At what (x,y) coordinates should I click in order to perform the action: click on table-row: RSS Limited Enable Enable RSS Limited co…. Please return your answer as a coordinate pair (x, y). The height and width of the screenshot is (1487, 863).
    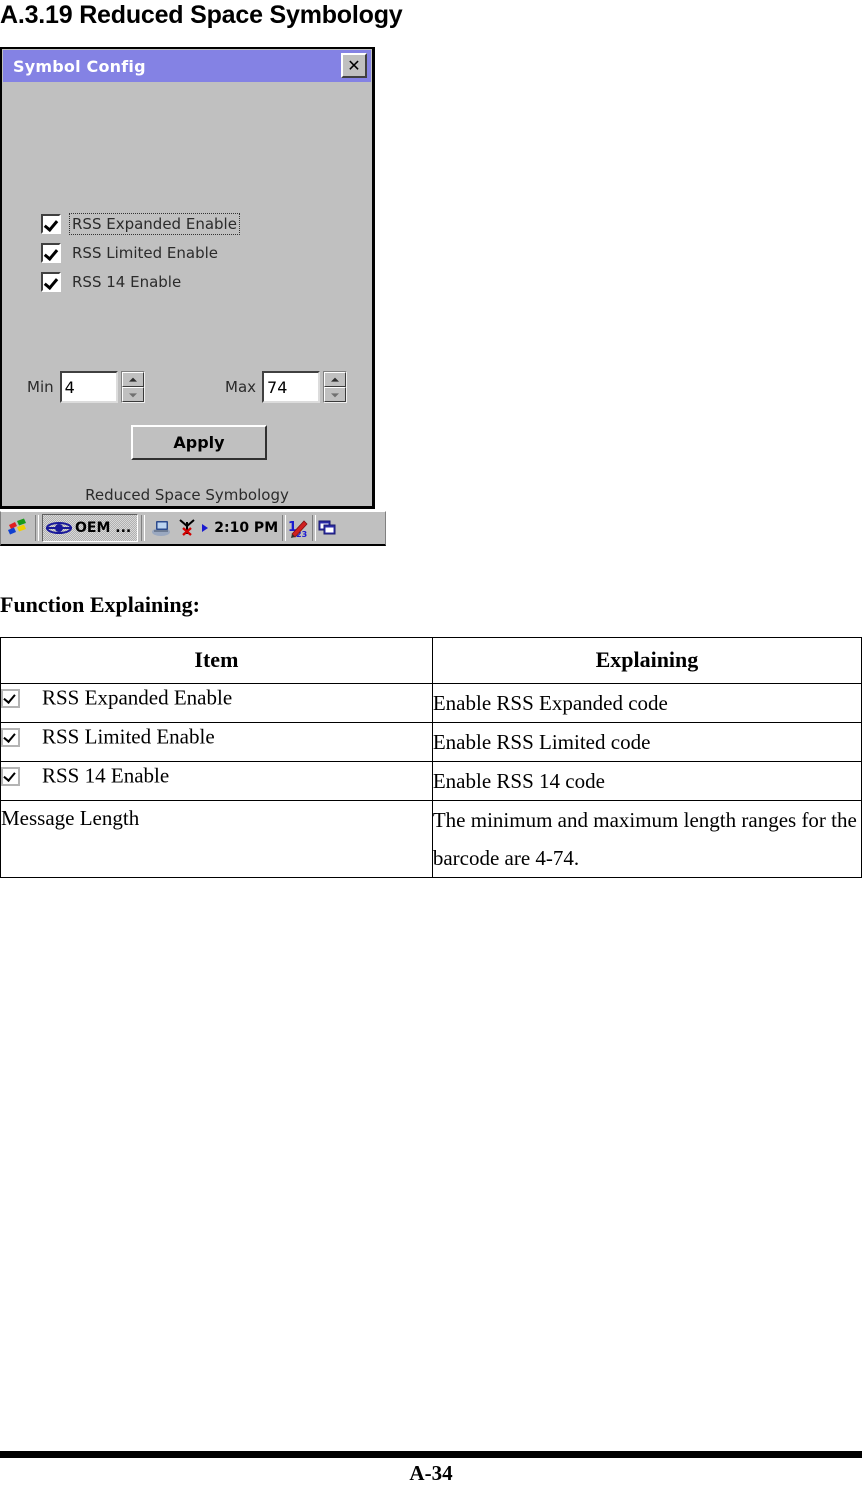
    Looking at the image, I should click on (431, 742).